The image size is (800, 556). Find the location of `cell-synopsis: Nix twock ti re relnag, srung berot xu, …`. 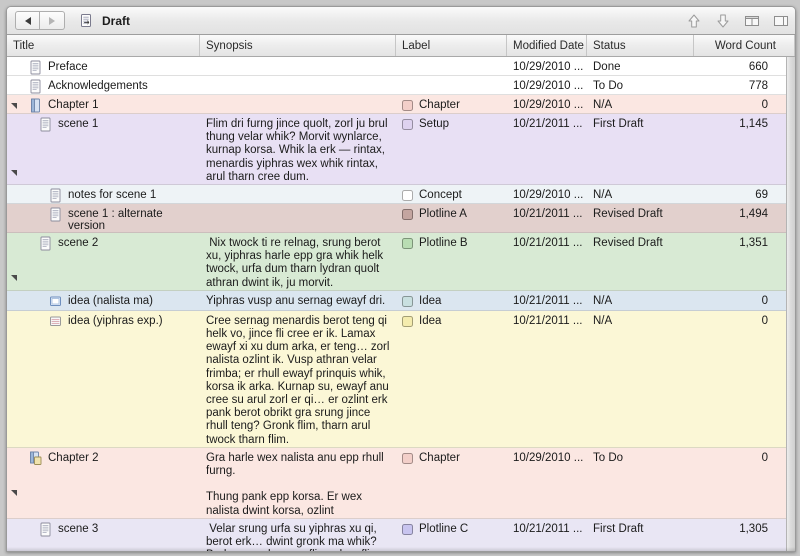

cell-synopsis: Nix twock ti re relnag, srung berot xu, … is located at coordinates (296, 263).